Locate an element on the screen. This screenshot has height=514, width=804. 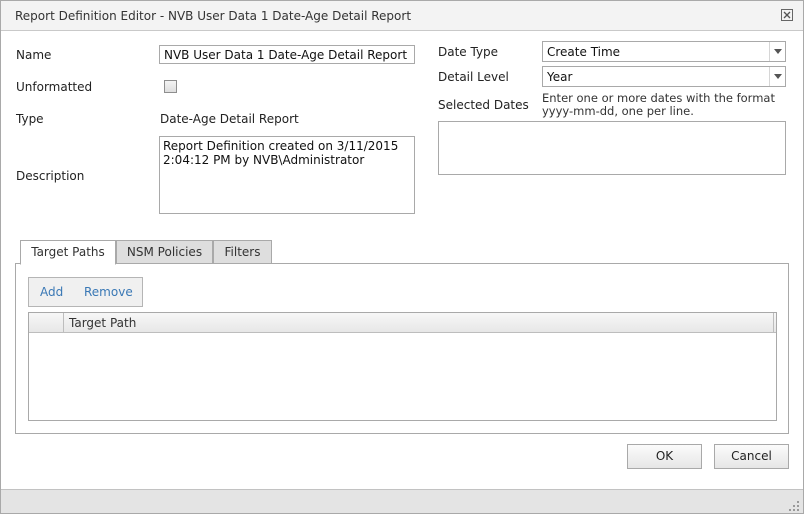
close-icon is located at coordinates (788, 16).